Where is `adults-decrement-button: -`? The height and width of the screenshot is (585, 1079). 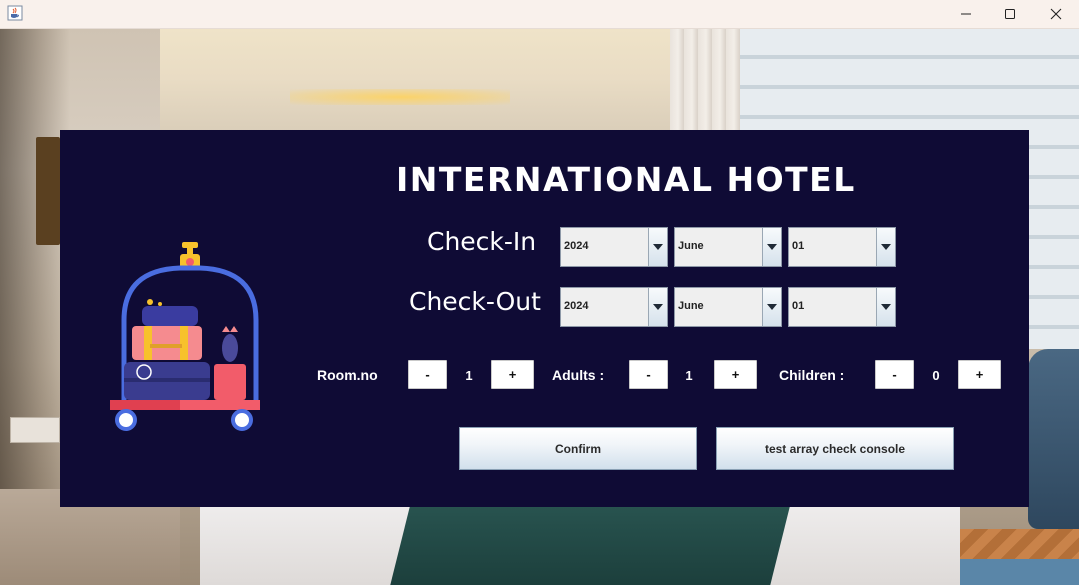
adults-decrement-button: - is located at coordinates (648, 374).